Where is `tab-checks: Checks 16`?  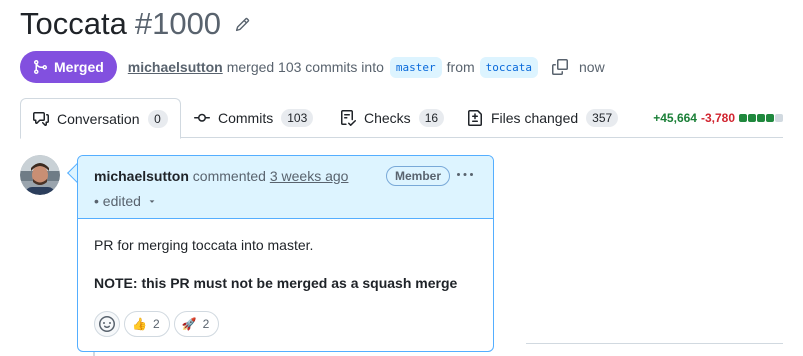 tab-checks: Checks 16 is located at coordinates (392, 118).